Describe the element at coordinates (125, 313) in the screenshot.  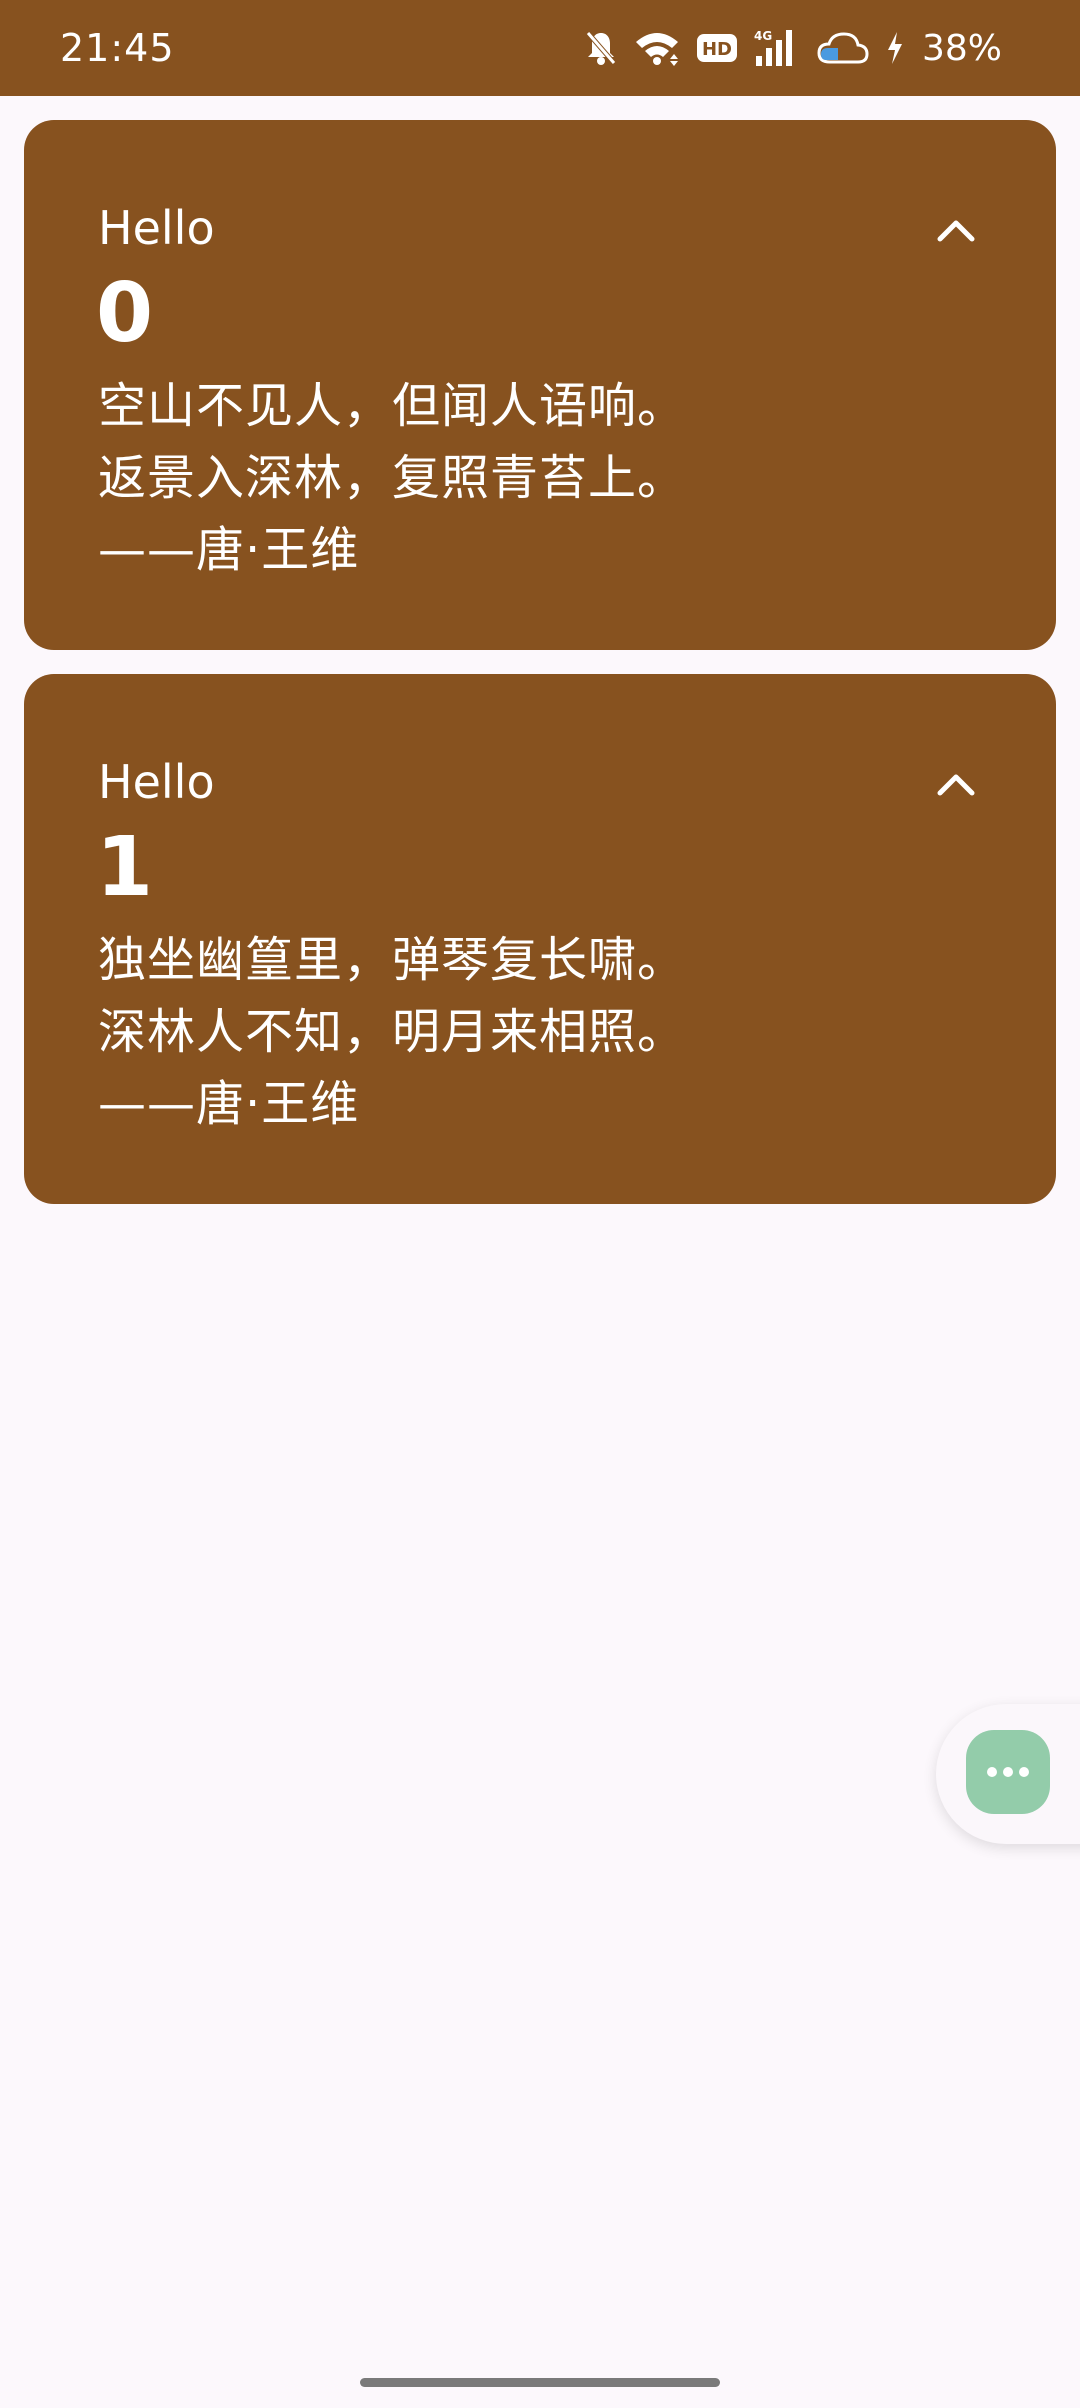
I see `card-number: 0` at that location.